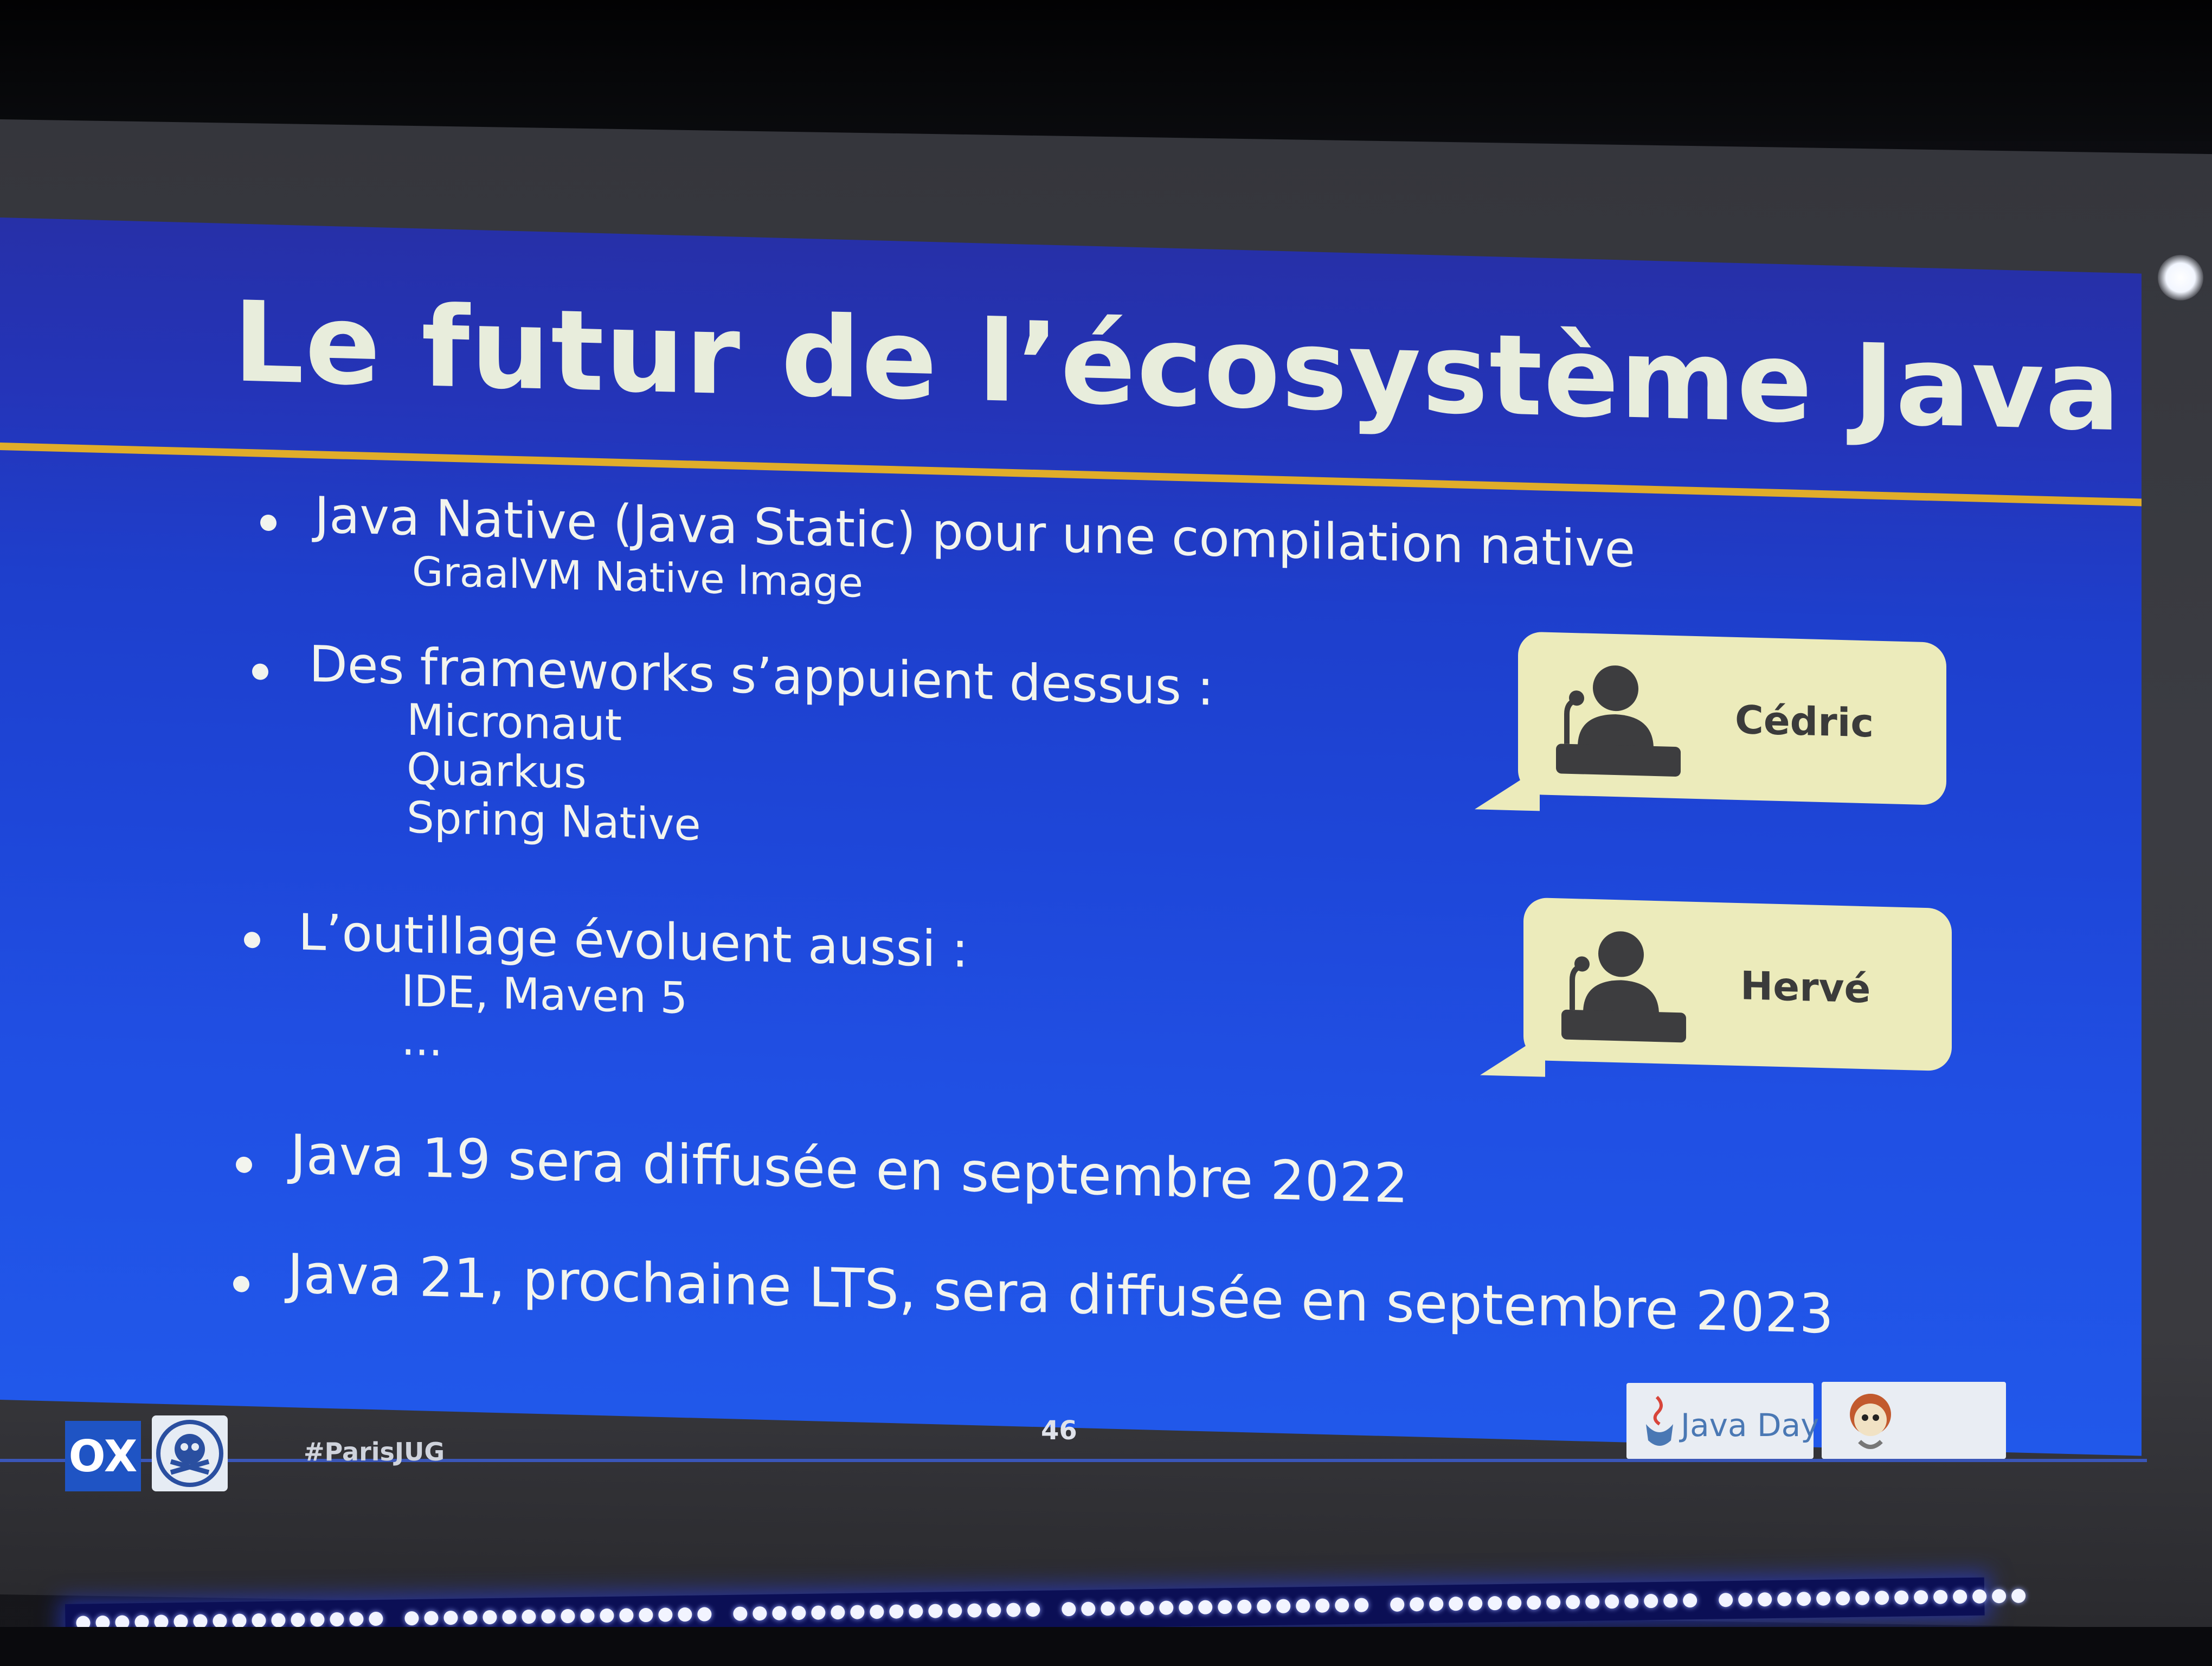 The width and height of the screenshot is (2212, 1666). Describe the element at coordinates (544, 995) in the screenshot. I see `sub-item-ide-maven: IDE, Maven 5` at that location.